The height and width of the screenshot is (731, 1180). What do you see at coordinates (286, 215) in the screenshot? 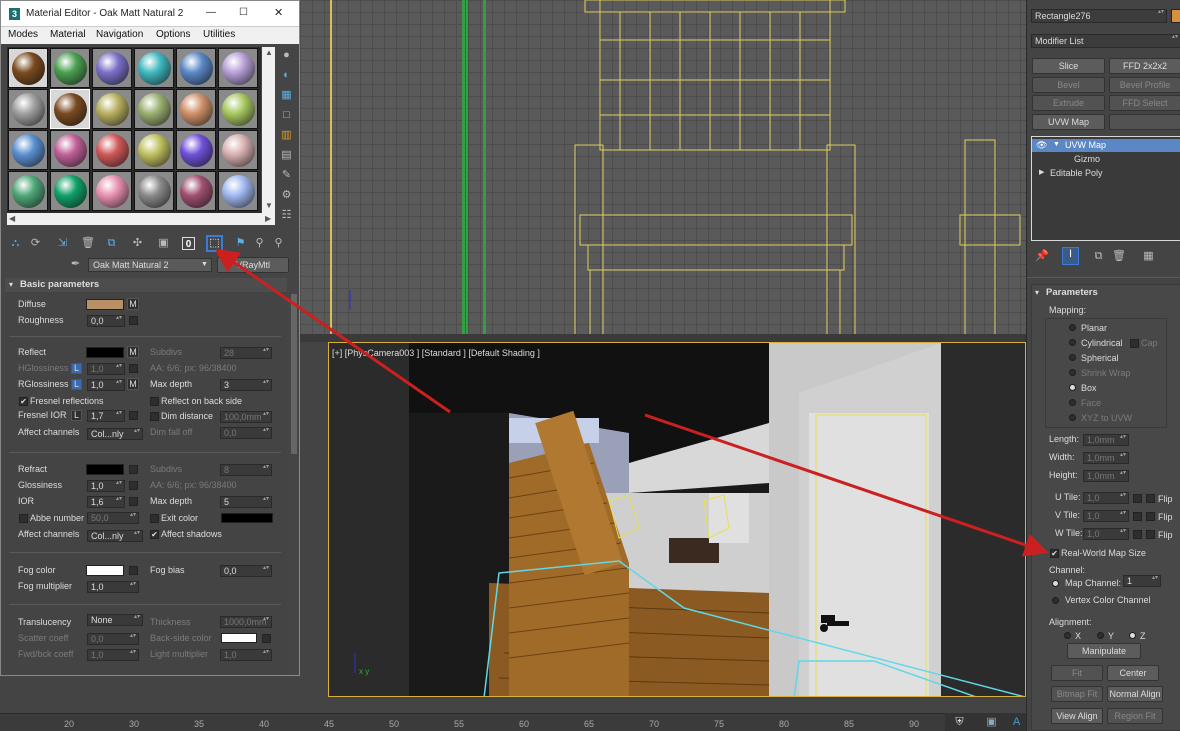
I see `material-navigator-icon: ☷` at bounding box center [286, 215].